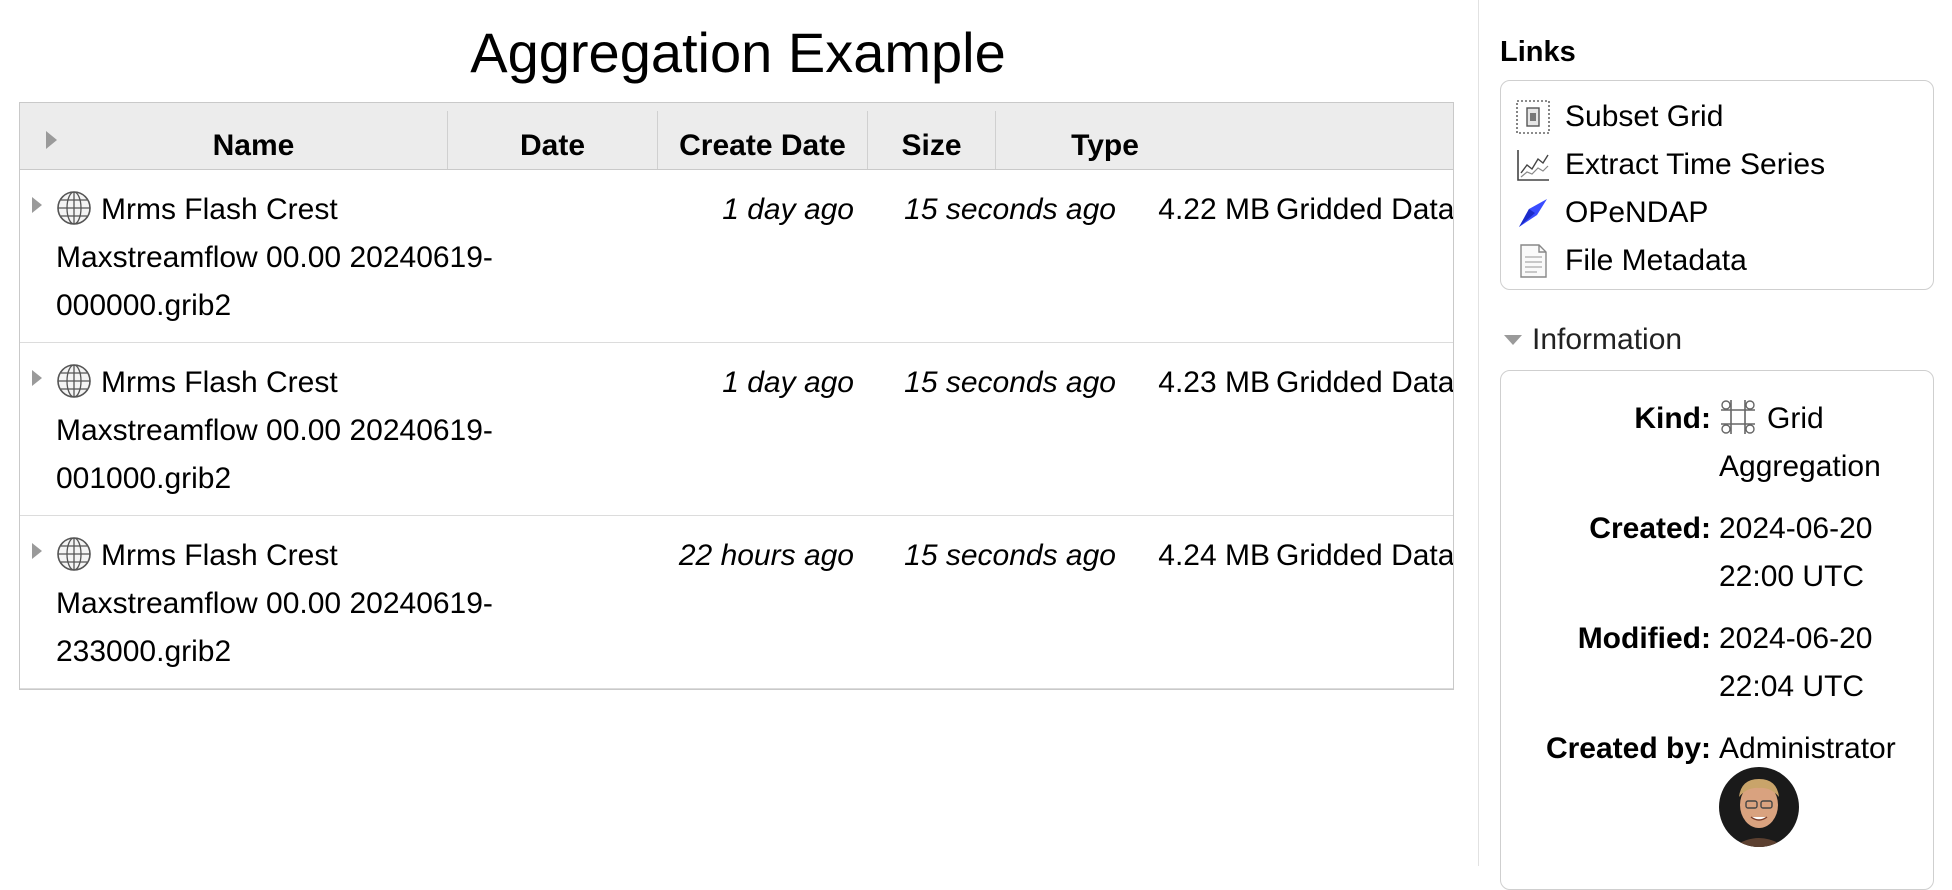 This screenshot has width=1952, height=890. Describe the element at coordinates (1759, 807) in the screenshot. I see `user-avatar` at that location.